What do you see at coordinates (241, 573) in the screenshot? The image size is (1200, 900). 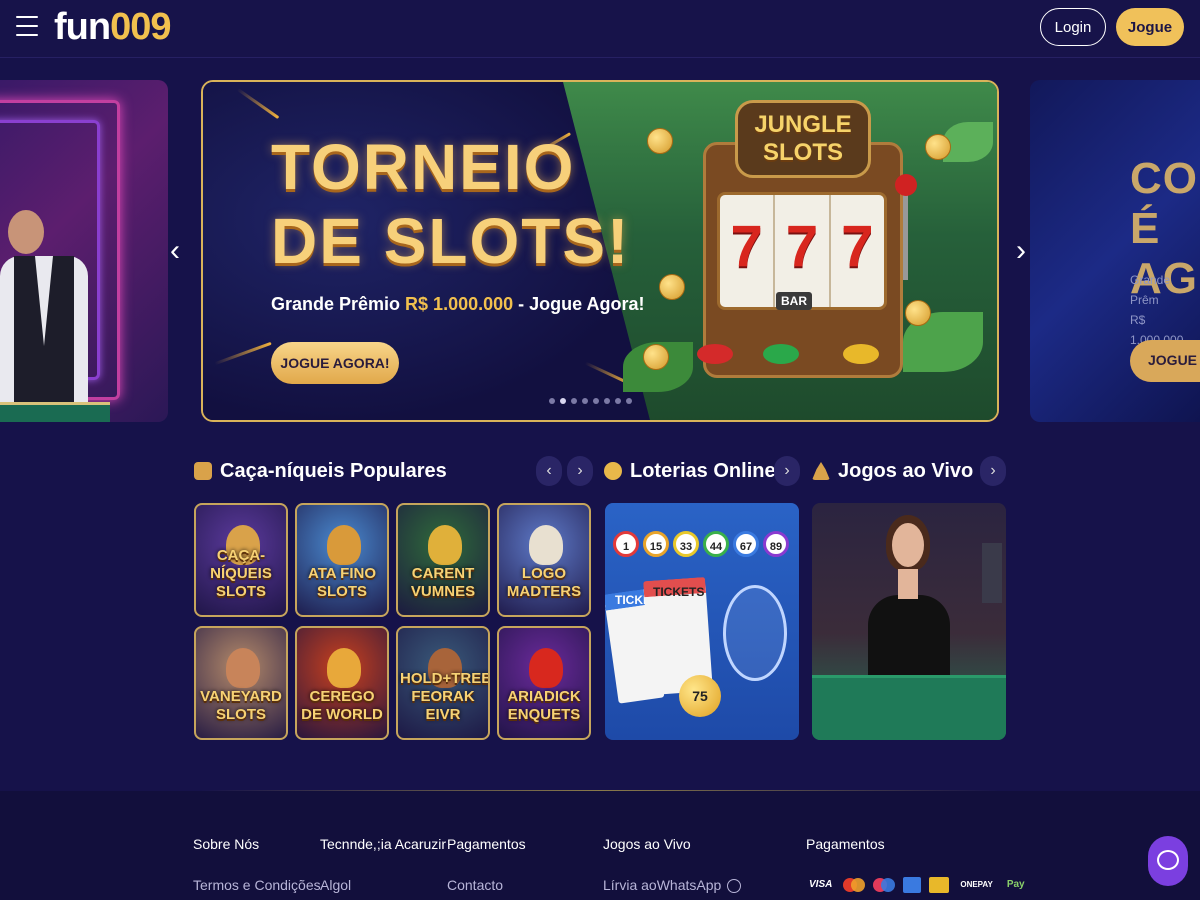 I see `game-title: CAÇA-NÍQUEIS SLOTS` at bounding box center [241, 573].